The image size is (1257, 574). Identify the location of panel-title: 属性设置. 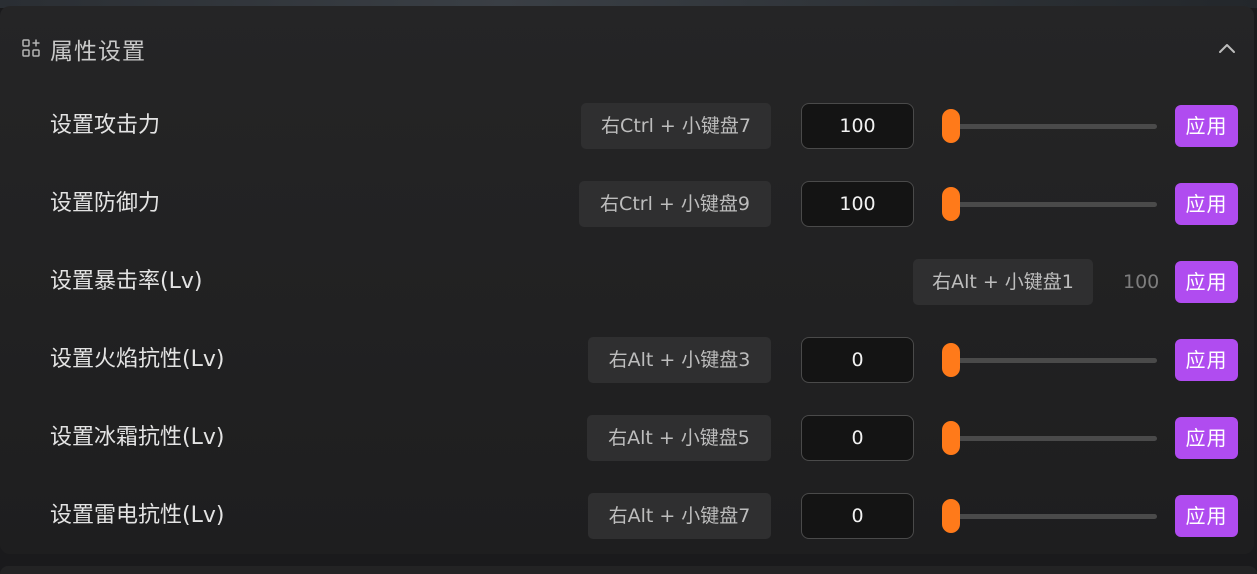
(98, 52).